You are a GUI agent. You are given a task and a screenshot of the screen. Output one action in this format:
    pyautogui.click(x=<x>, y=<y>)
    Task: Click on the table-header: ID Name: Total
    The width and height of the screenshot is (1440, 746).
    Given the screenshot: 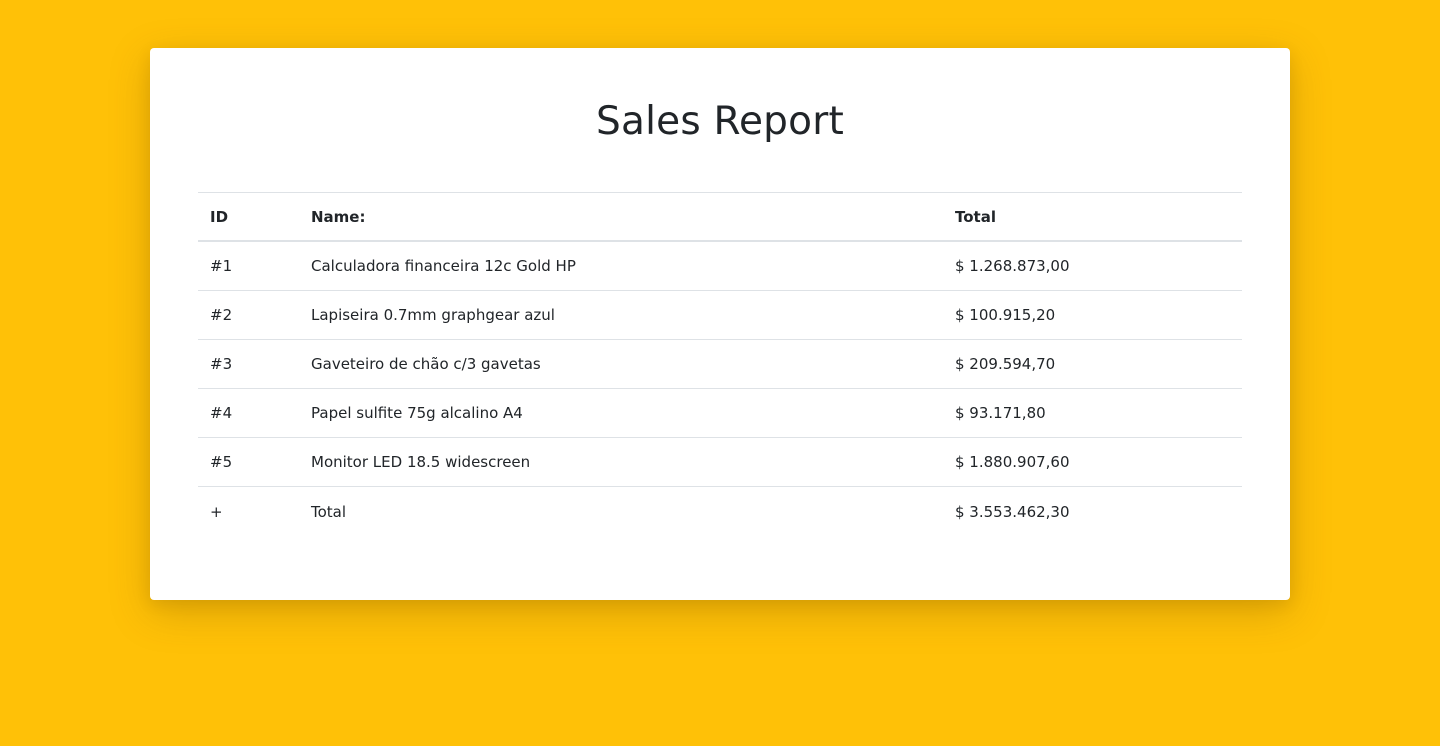 What is the action you would take?
    pyautogui.click(x=720, y=217)
    